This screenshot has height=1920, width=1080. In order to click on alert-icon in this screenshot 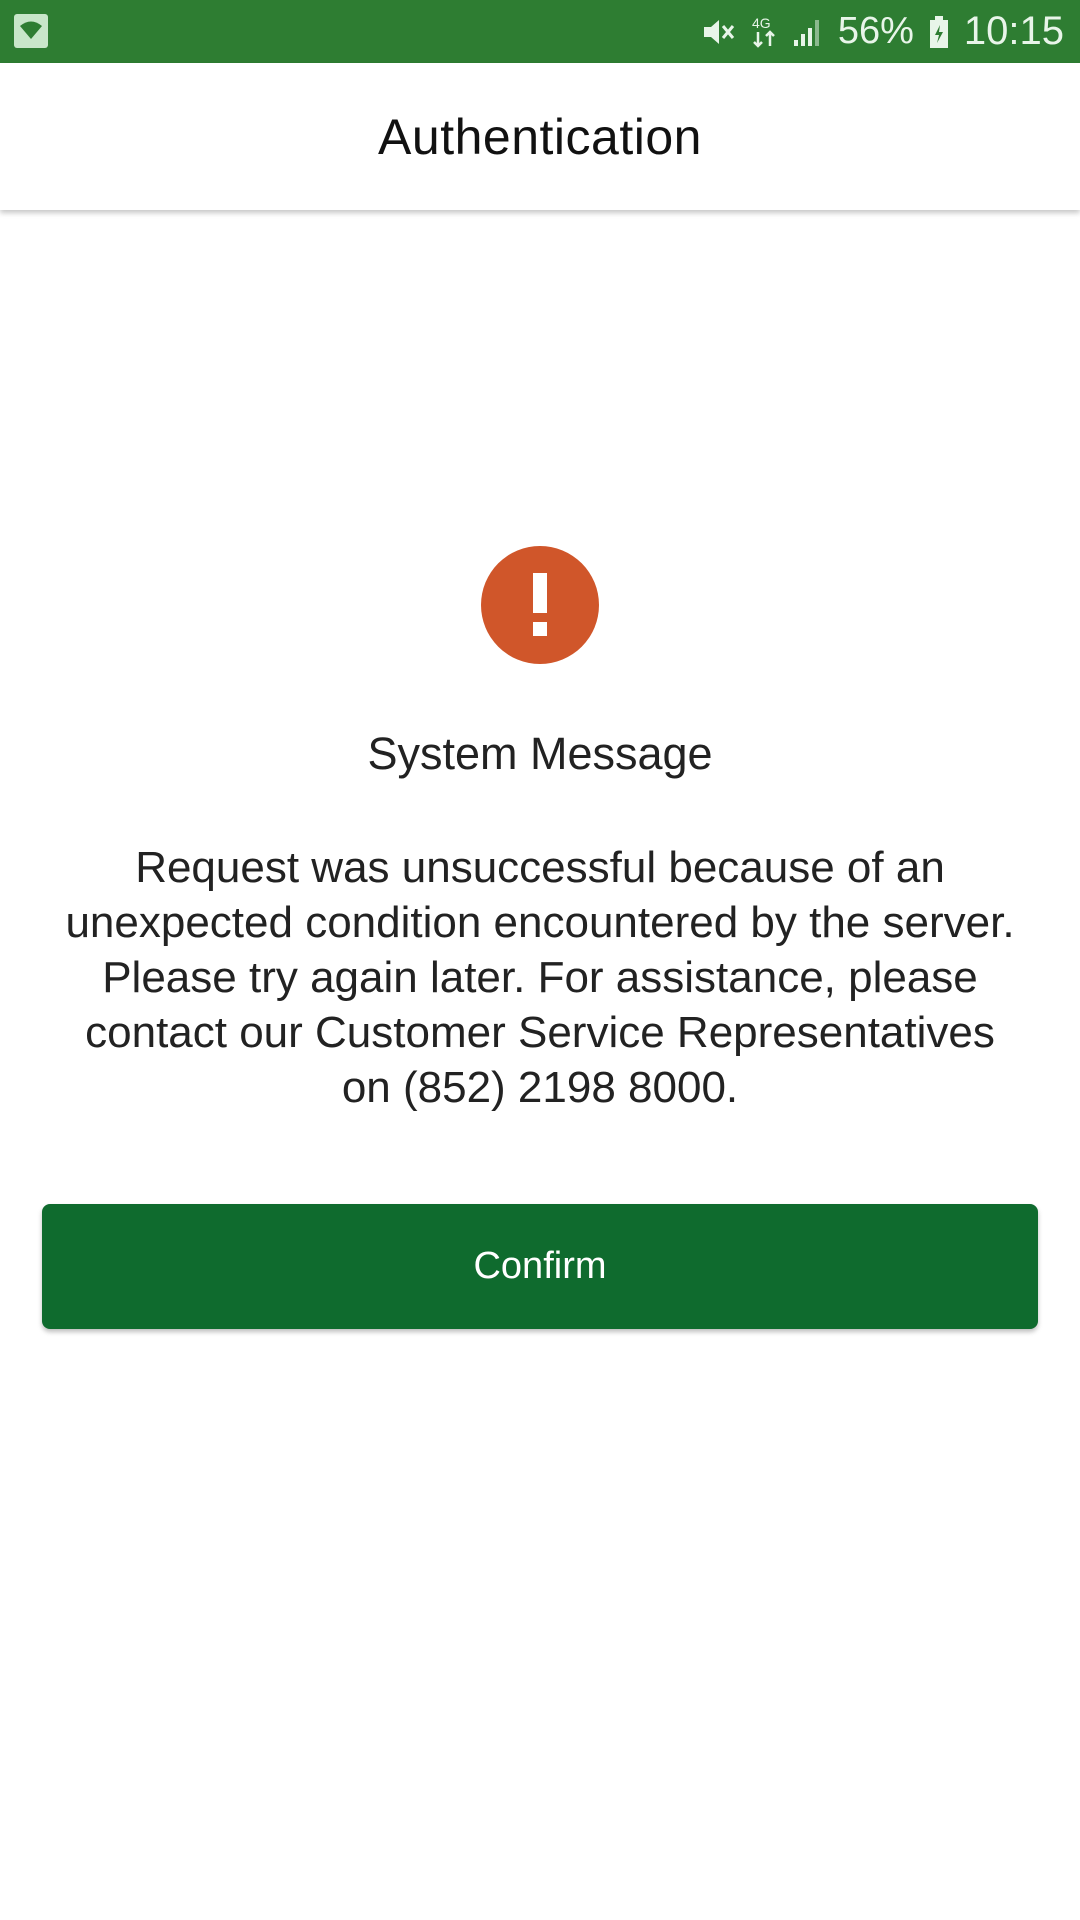, I will do `click(540, 605)`.